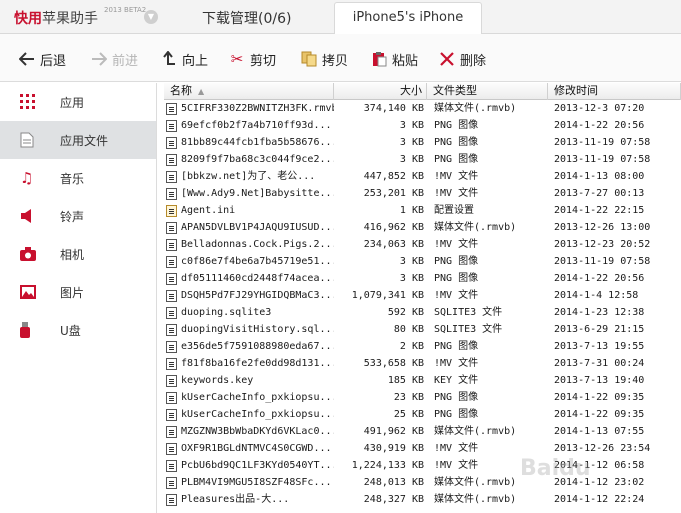 The height and width of the screenshot is (513, 681). What do you see at coordinates (78, 292) in the screenshot?
I see `sidebar-item-pictures: 图片` at bounding box center [78, 292].